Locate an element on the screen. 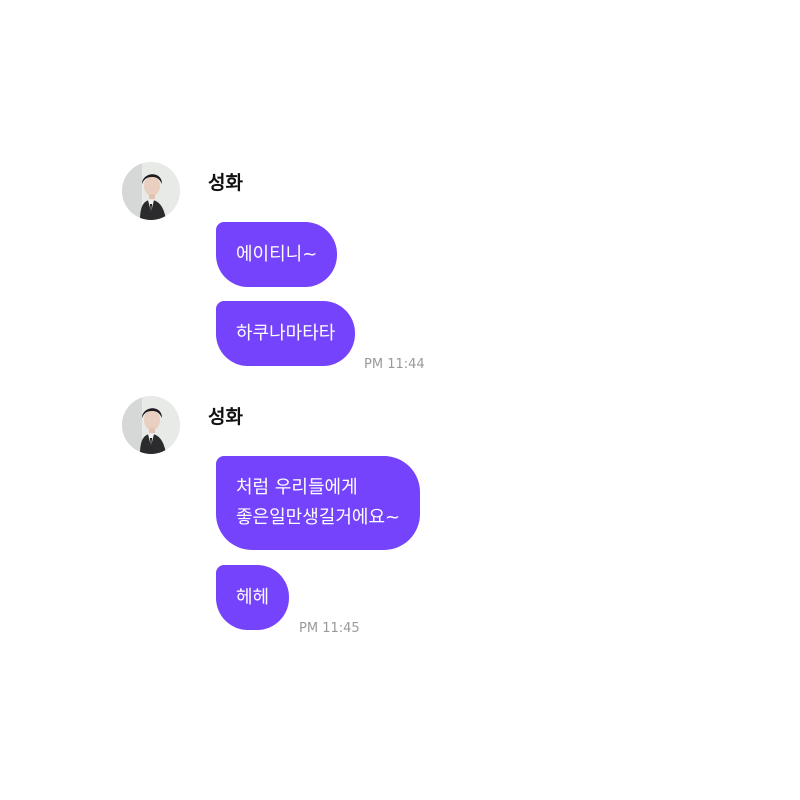  message-text: 하쿠나마타타 is located at coordinates (286, 333).